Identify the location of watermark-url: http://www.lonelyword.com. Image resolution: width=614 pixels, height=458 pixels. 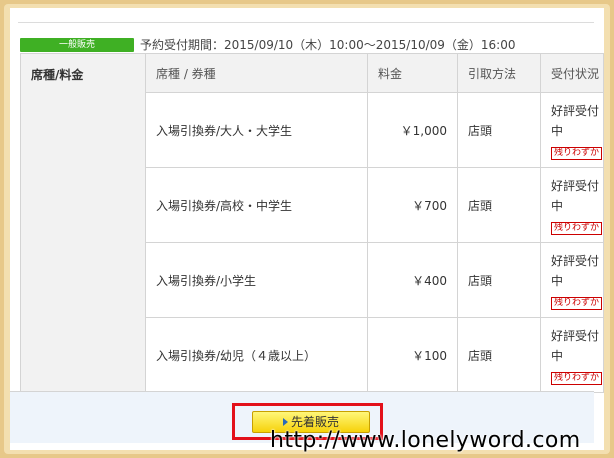
(425, 440).